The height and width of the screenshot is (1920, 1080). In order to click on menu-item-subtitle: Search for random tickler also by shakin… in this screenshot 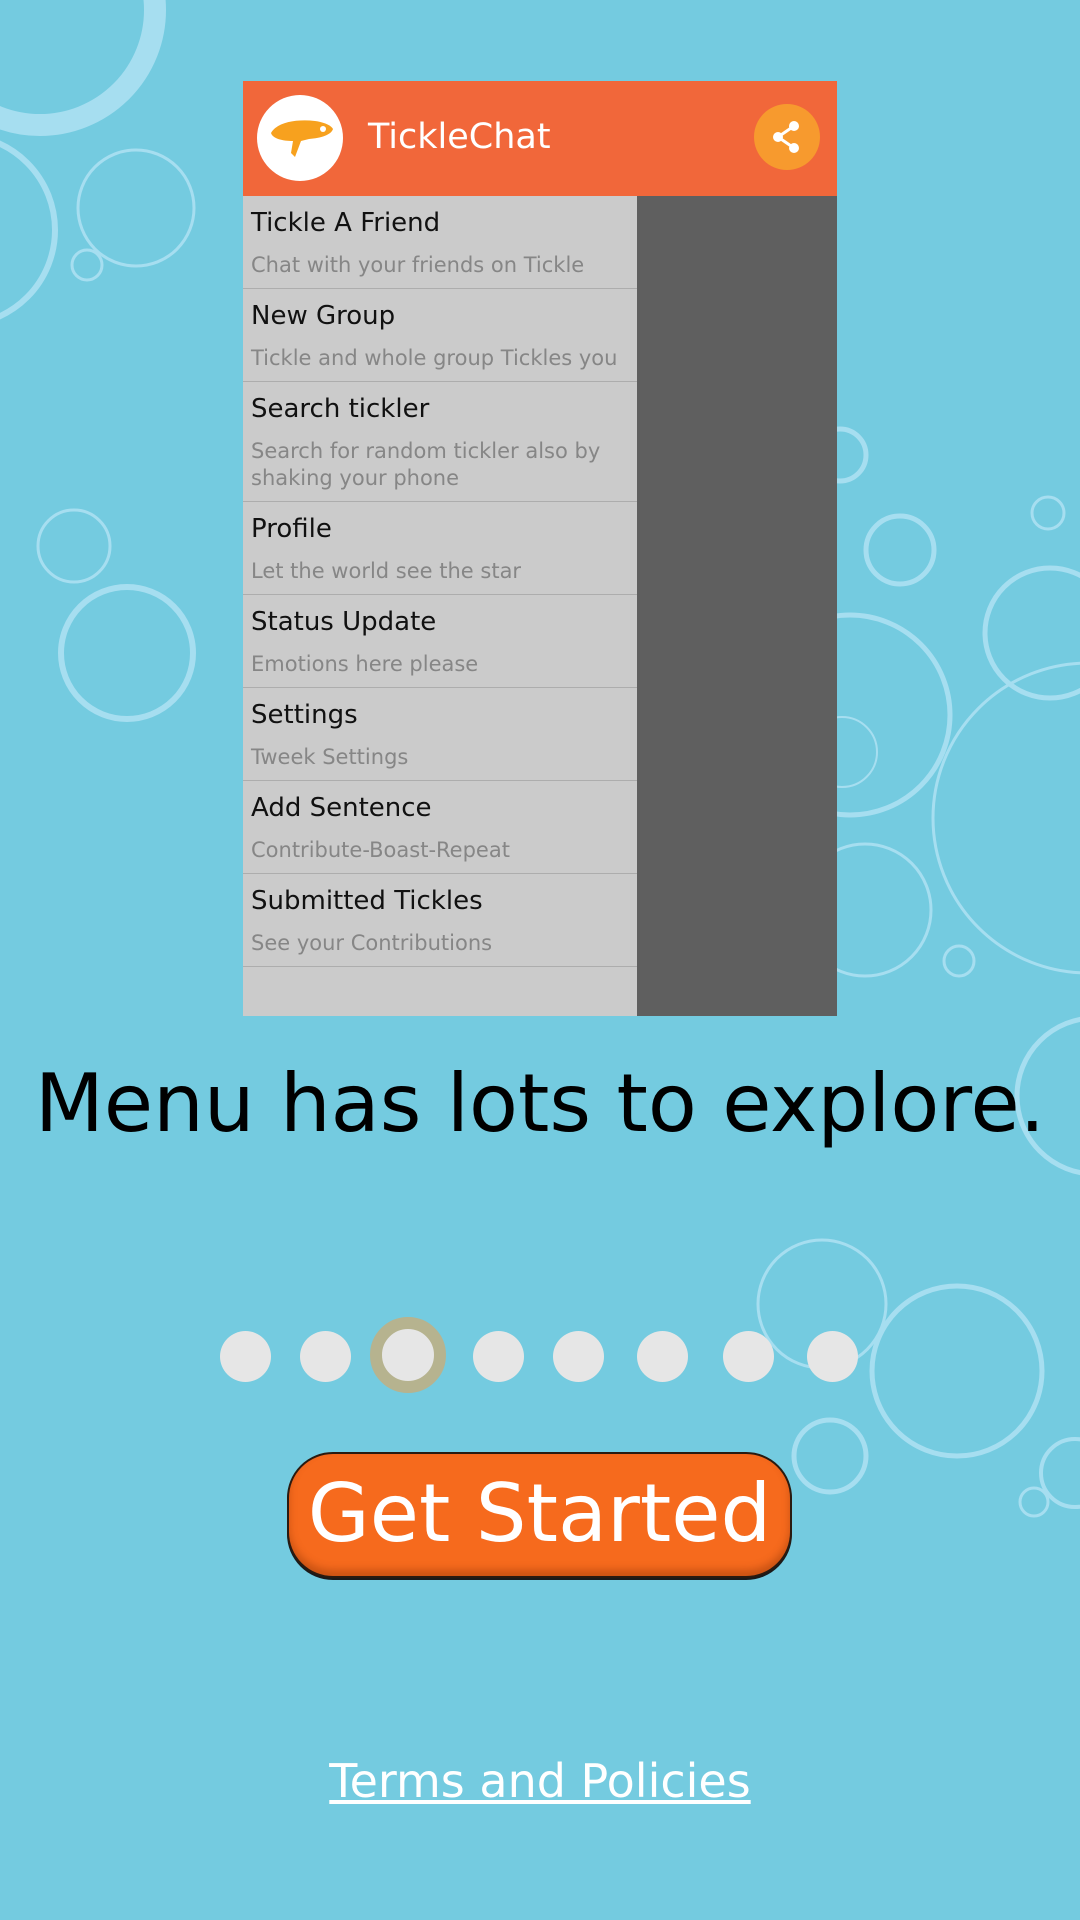, I will do `click(426, 464)`.